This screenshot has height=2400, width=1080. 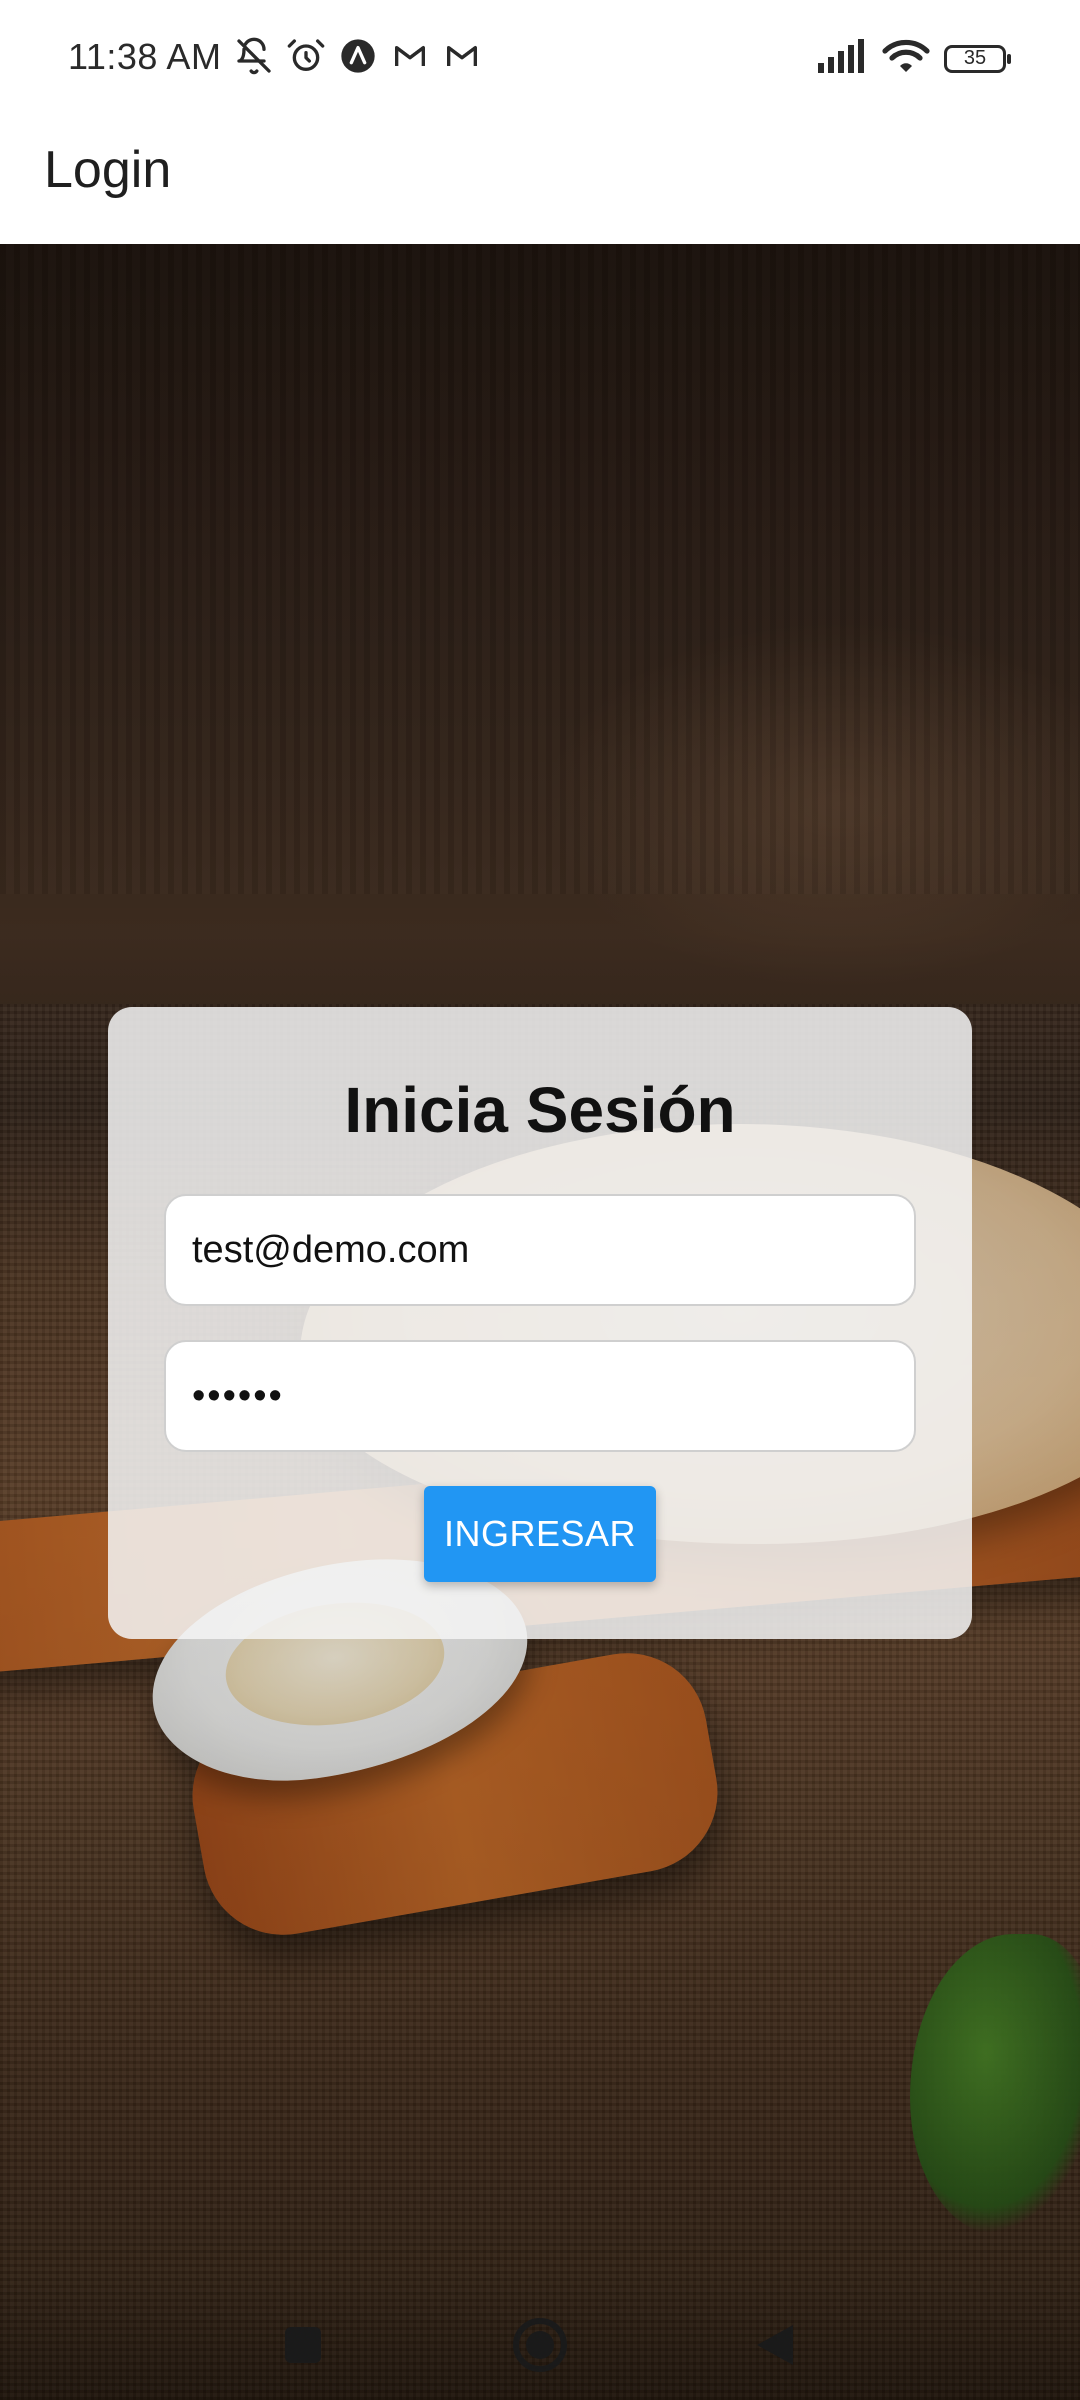 What do you see at coordinates (303, 2345) in the screenshot?
I see `recent-apps-icon` at bounding box center [303, 2345].